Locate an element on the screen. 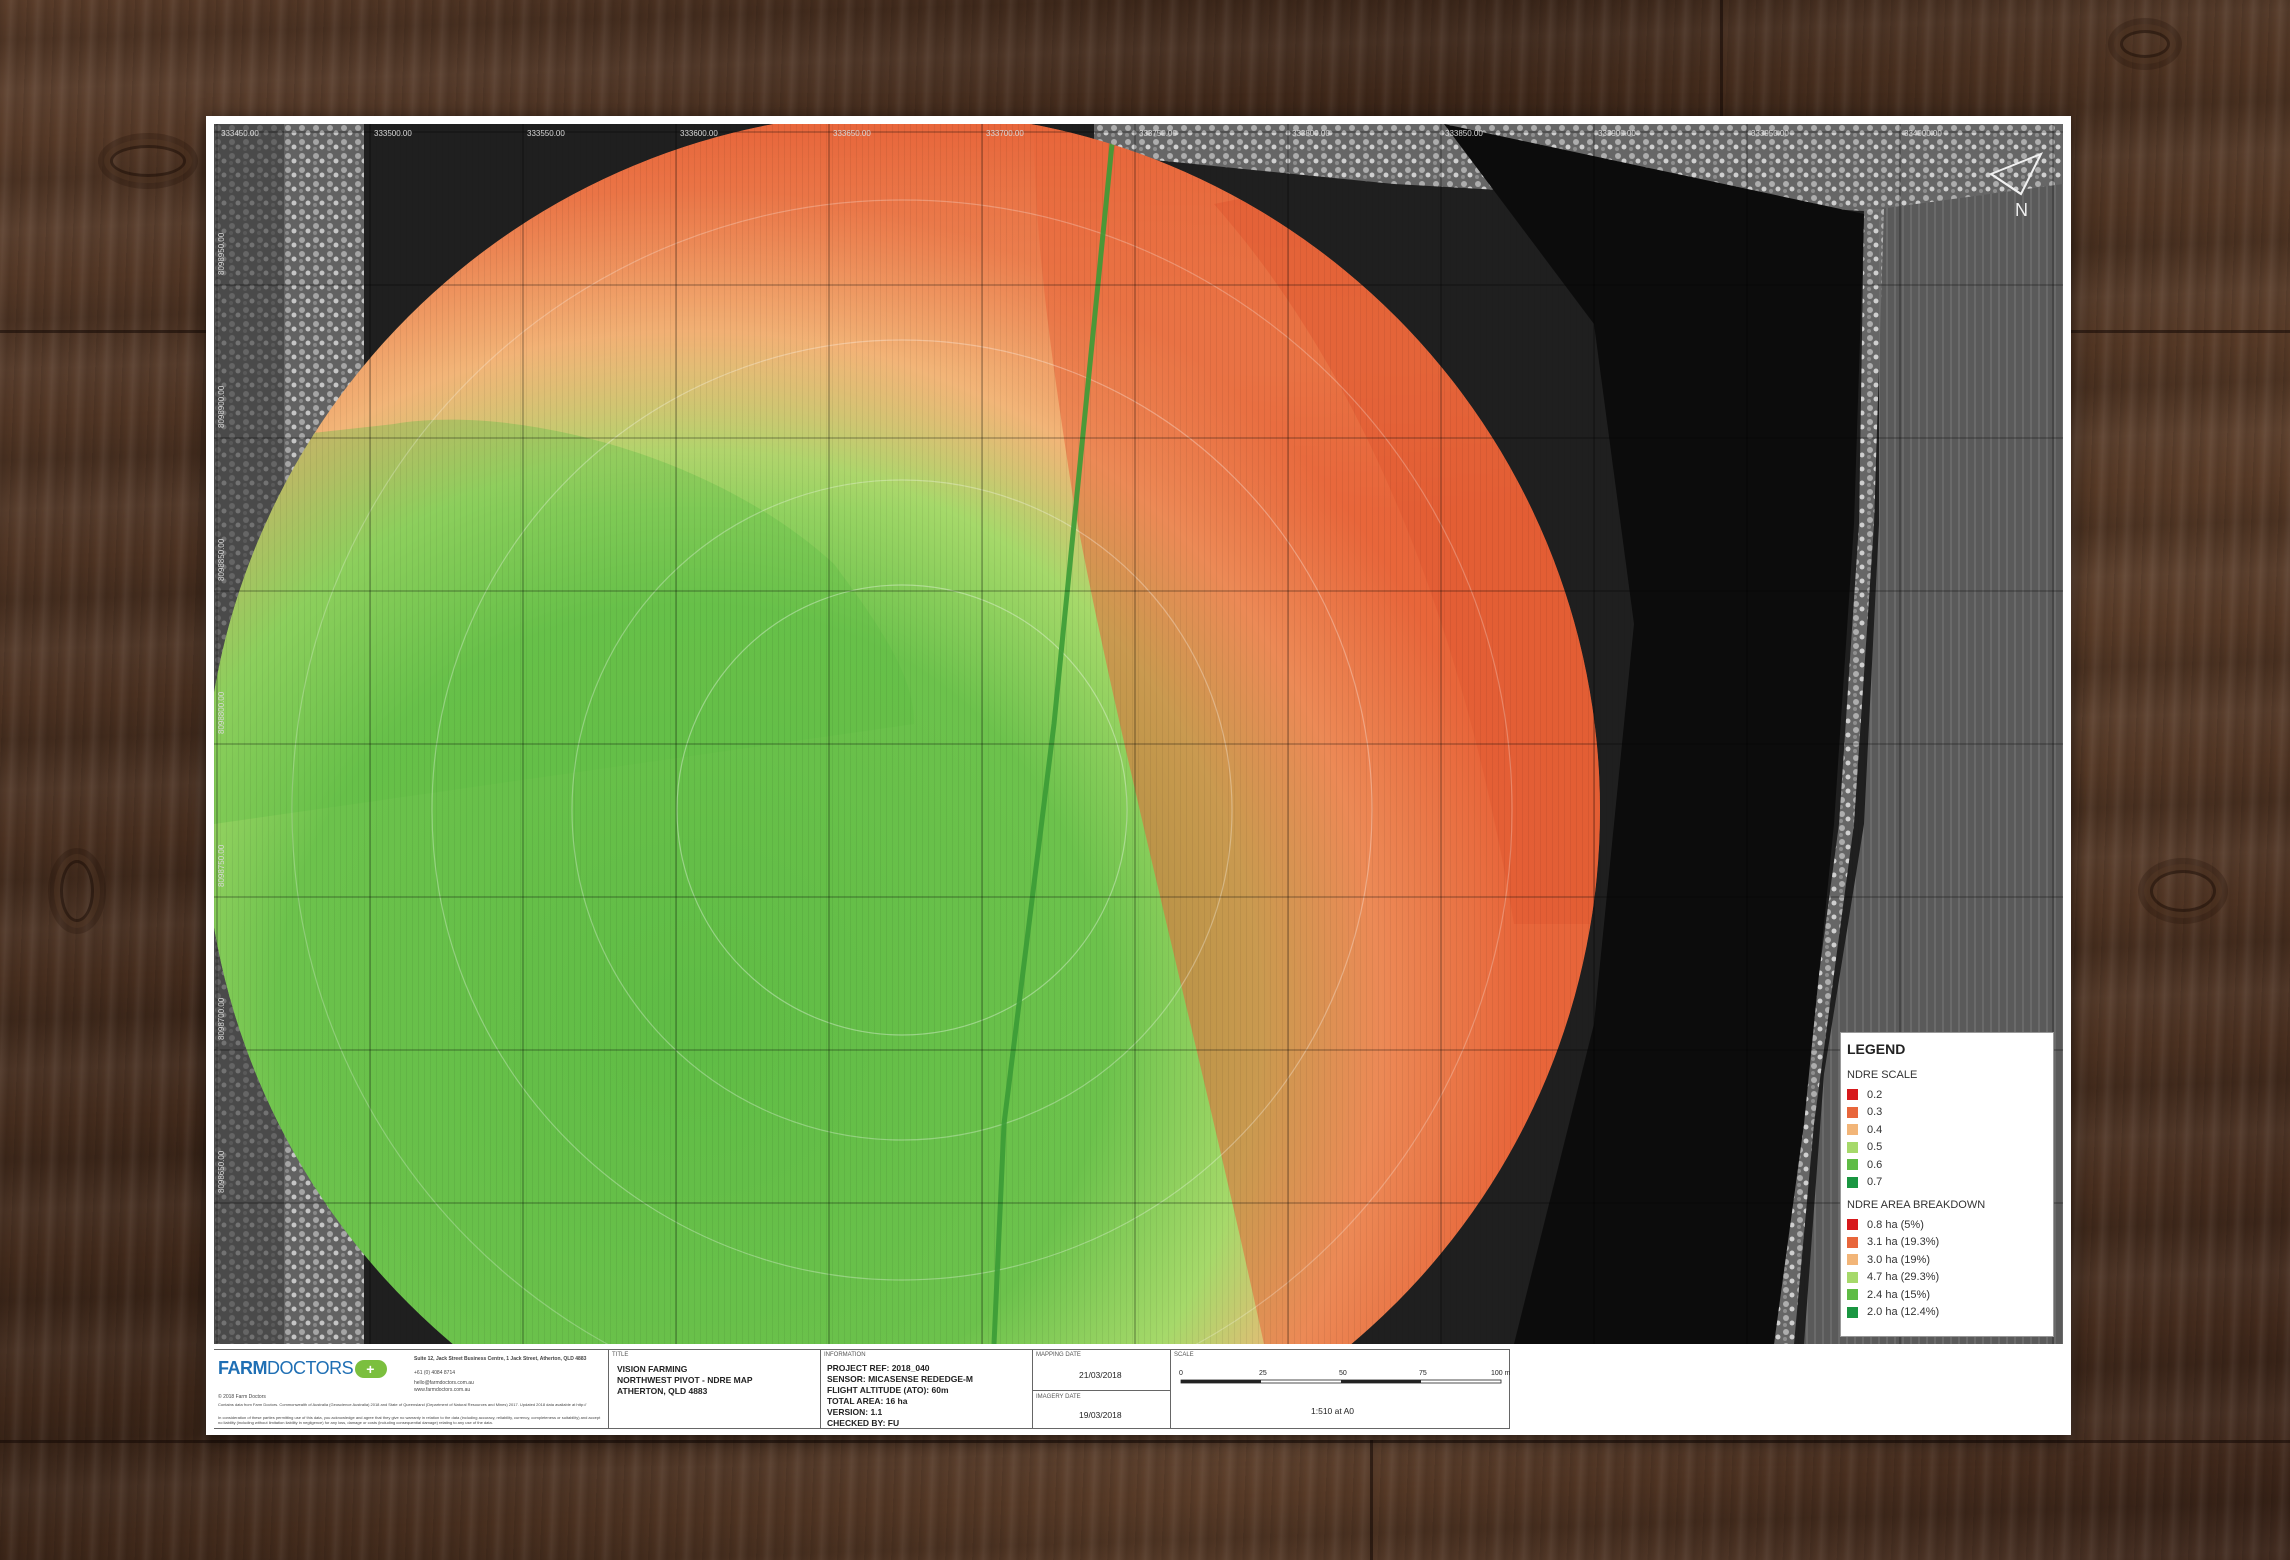 The width and height of the screenshot is (2290, 1560). coordinate-label-top: 333950.00 is located at coordinates (1770, 133).